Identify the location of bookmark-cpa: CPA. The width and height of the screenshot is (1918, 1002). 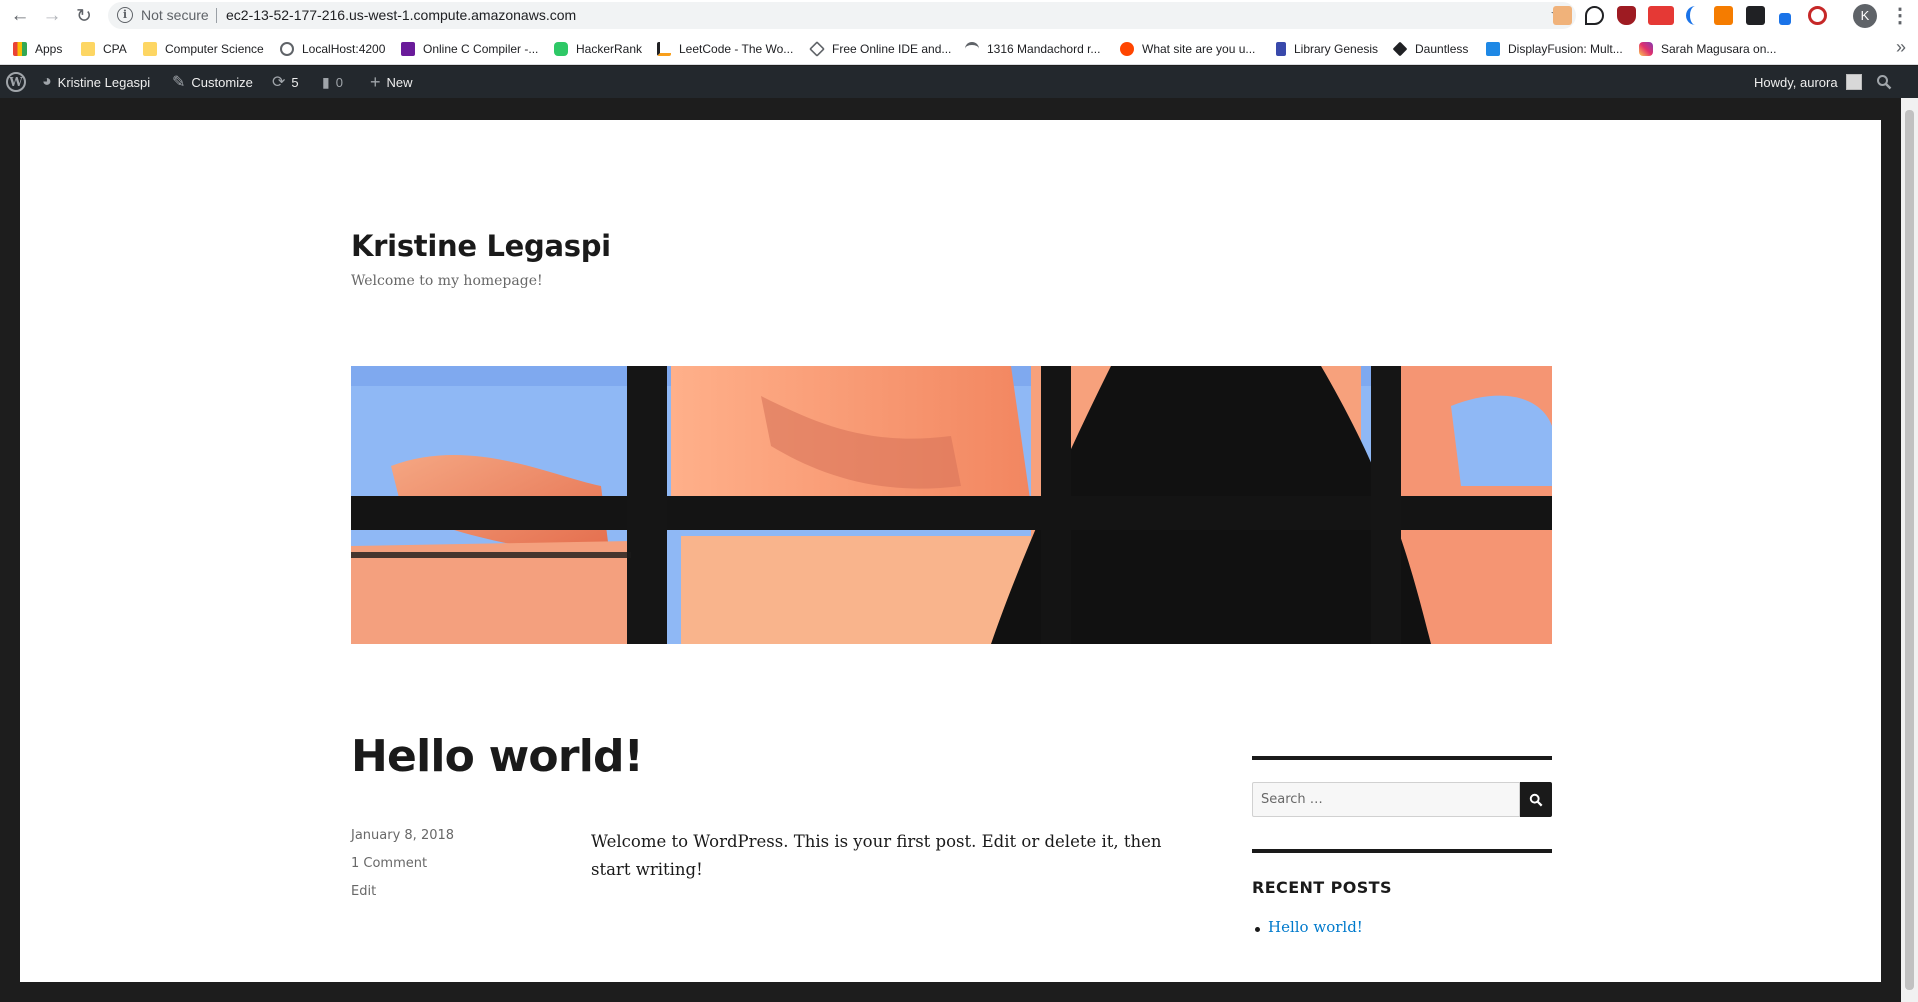
(104, 49).